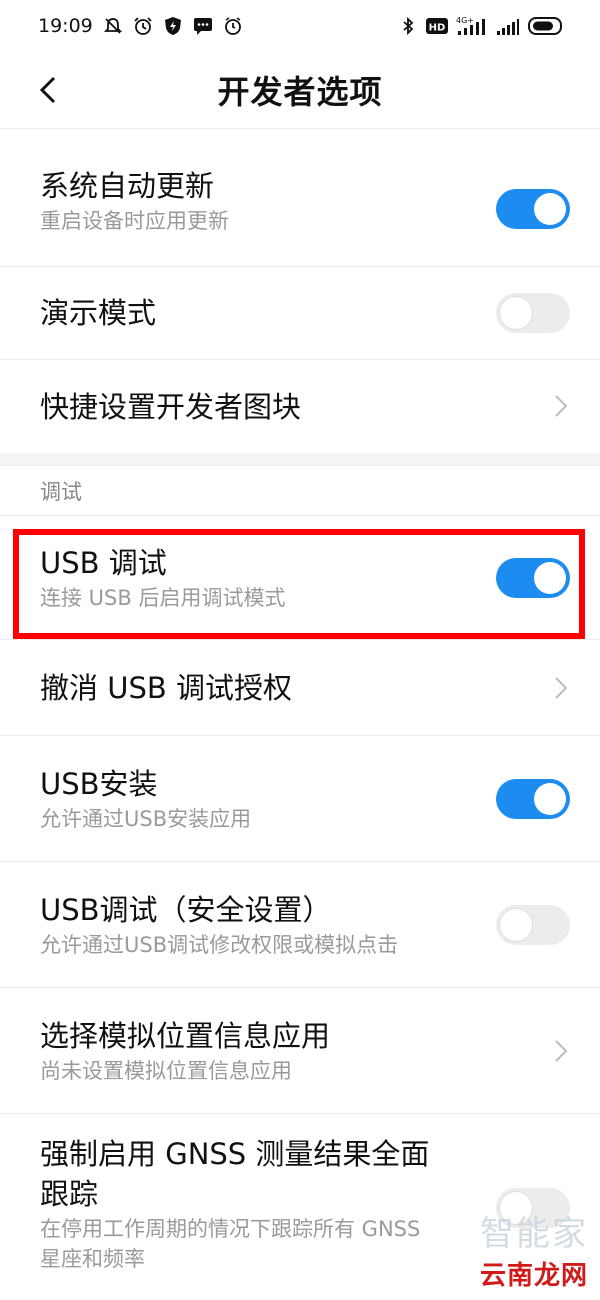 This screenshot has width=600, height=1300. I want to click on usb-debugging-toggle, so click(533, 578).